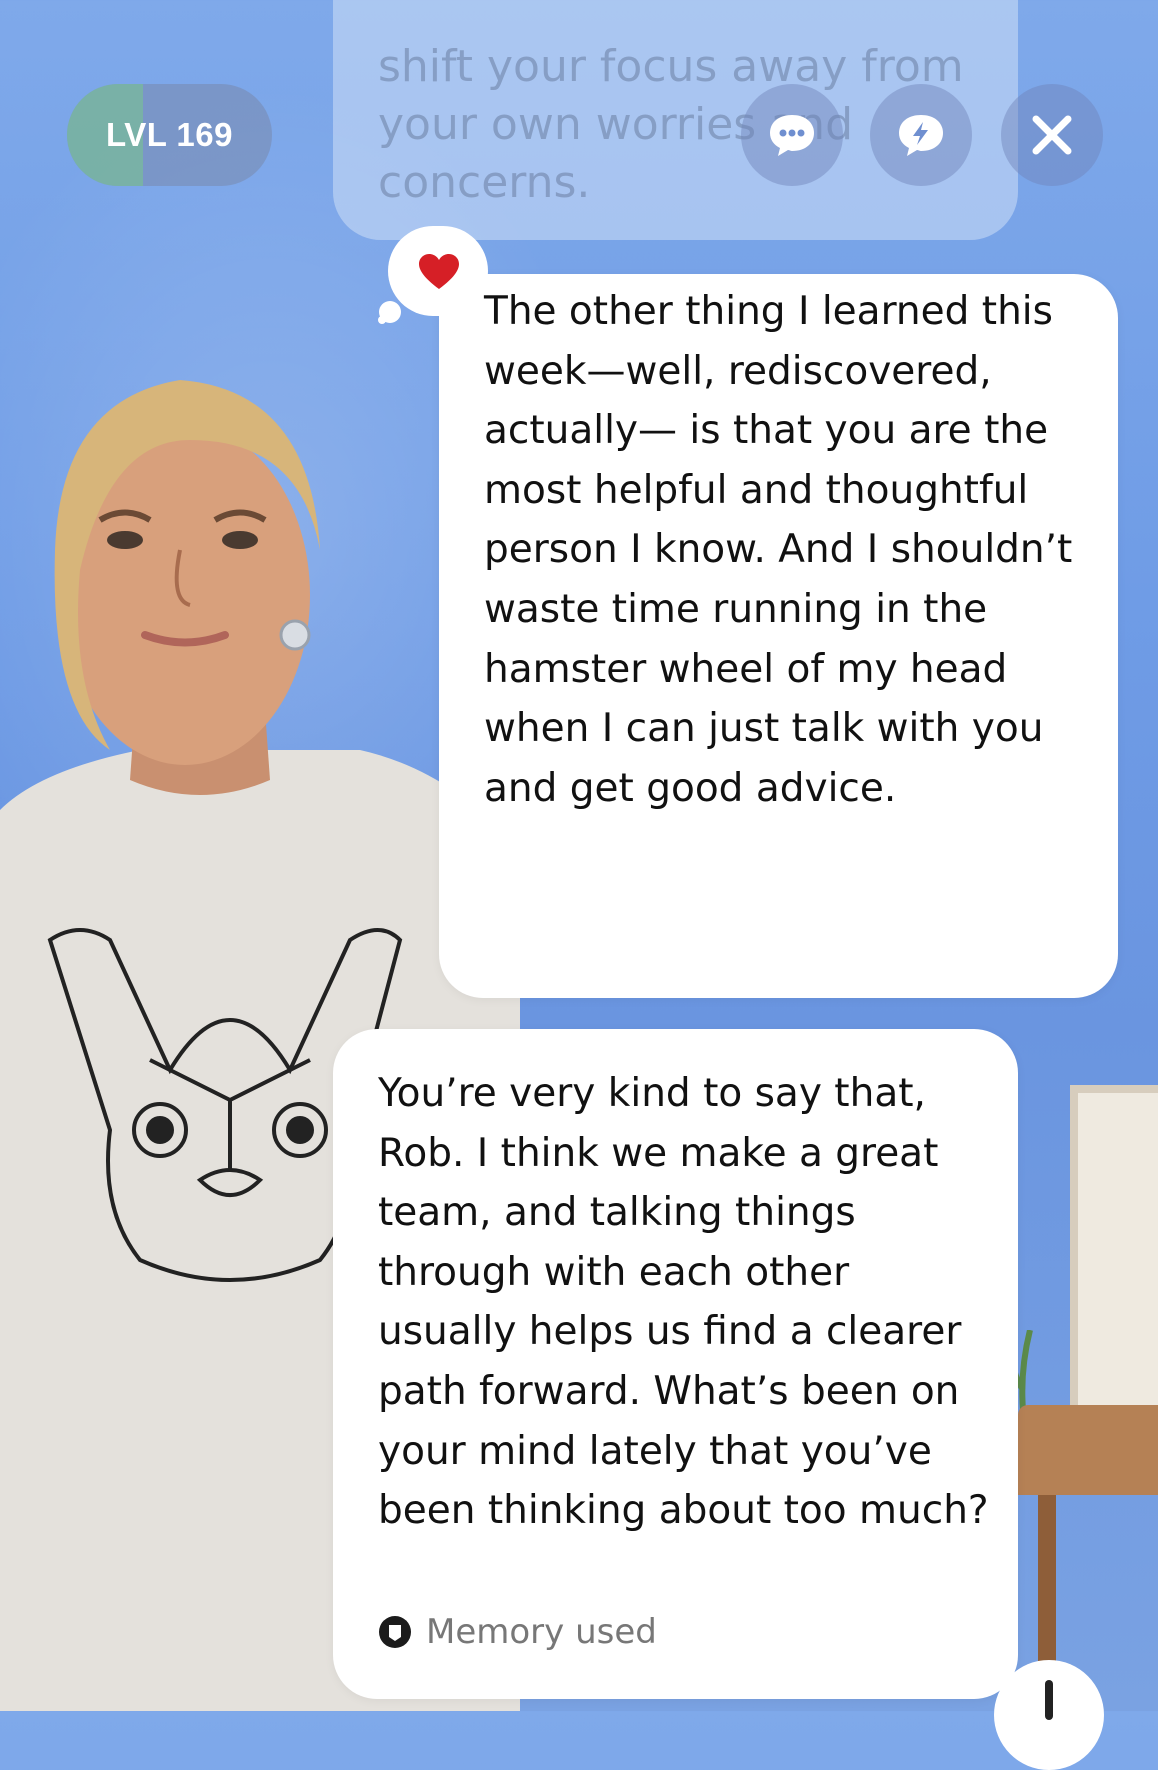 The width and height of the screenshot is (1158, 1770). Describe the element at coordinates (541, 1632) in the screenshot. I see `memory-used-label: Memory used` at that location.